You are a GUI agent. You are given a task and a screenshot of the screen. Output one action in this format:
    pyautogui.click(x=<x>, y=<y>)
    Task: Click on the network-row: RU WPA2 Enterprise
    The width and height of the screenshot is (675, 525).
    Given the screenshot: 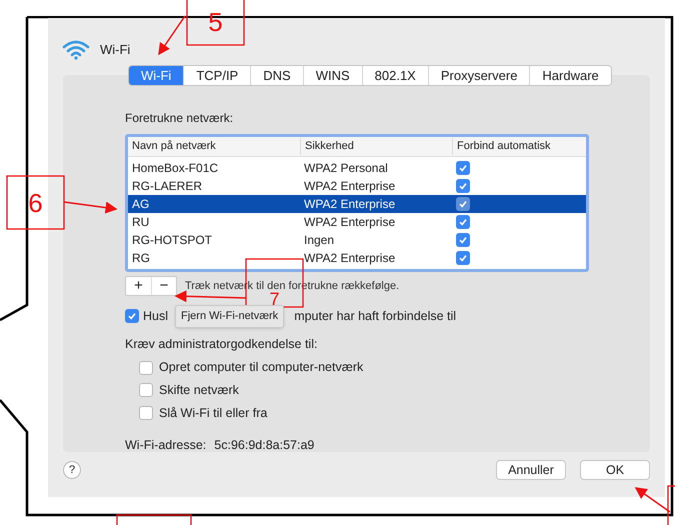 What is the action you would take?
    pyautogui.click(x=357, y=222)
    